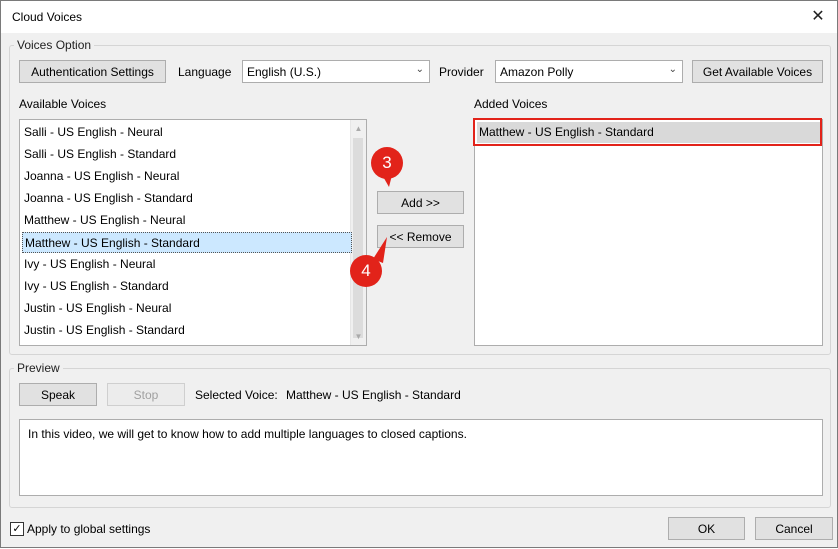 This screenshot has width=838, height=549. I want to click on ok-button: OK, so click(706, 528).